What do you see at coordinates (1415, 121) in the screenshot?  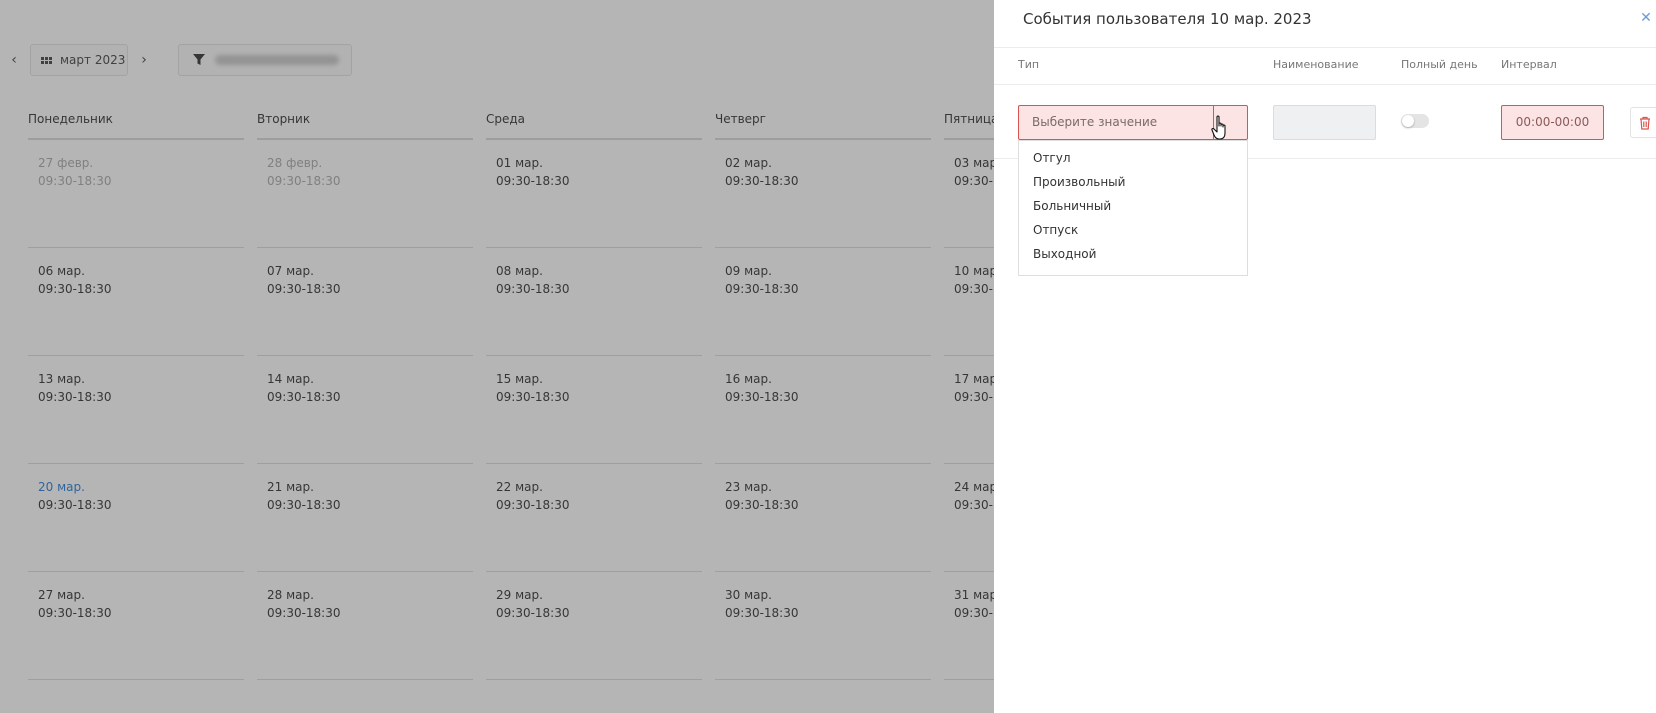 I see `full-day-toggle` at bounding box center [1415, 121].